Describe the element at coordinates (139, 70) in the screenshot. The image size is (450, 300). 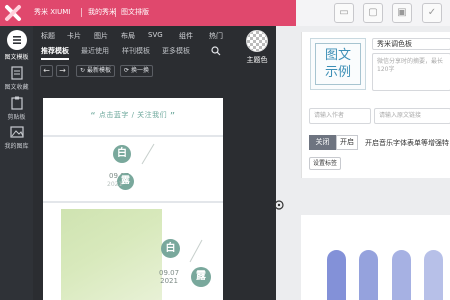
I see `shuffle-label: 换一换` at that location.